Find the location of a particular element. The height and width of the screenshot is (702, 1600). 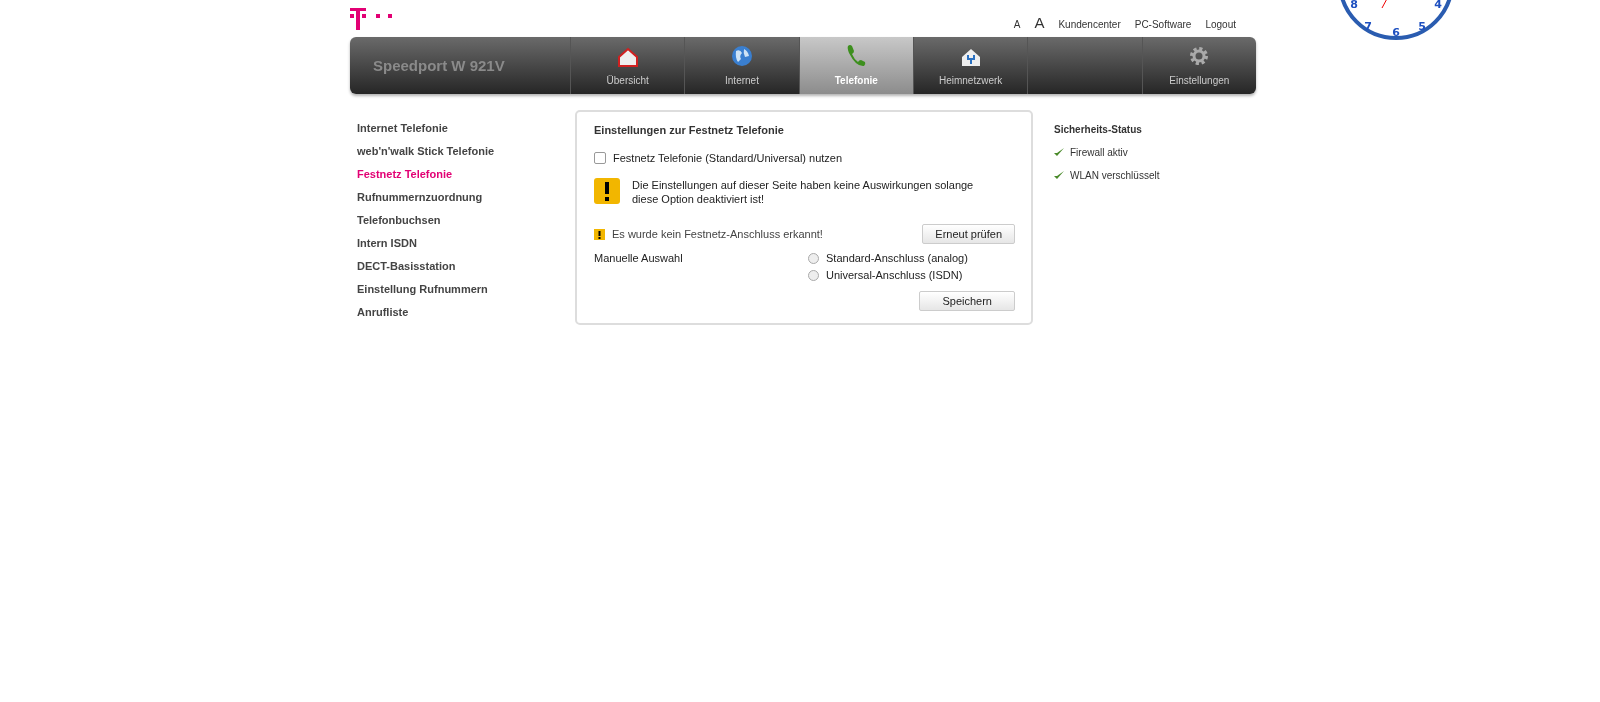

settings-icon is located at coordinates (1199, 56).